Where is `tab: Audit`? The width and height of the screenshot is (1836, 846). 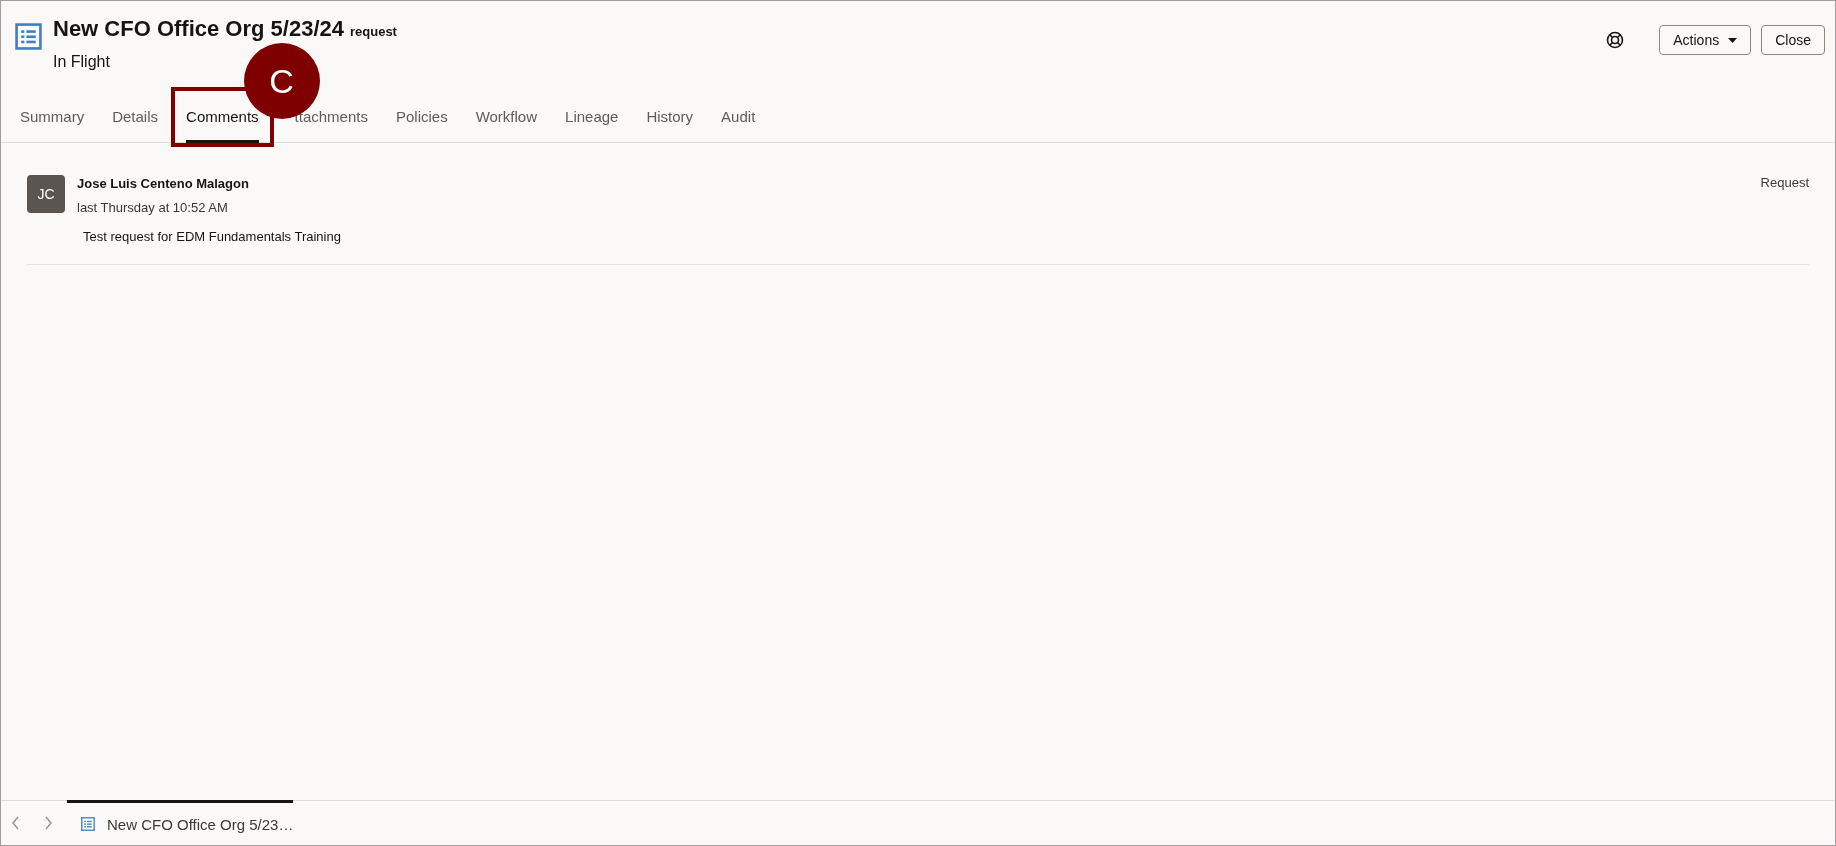 tab: Audit is located at coordinates (738, 116).